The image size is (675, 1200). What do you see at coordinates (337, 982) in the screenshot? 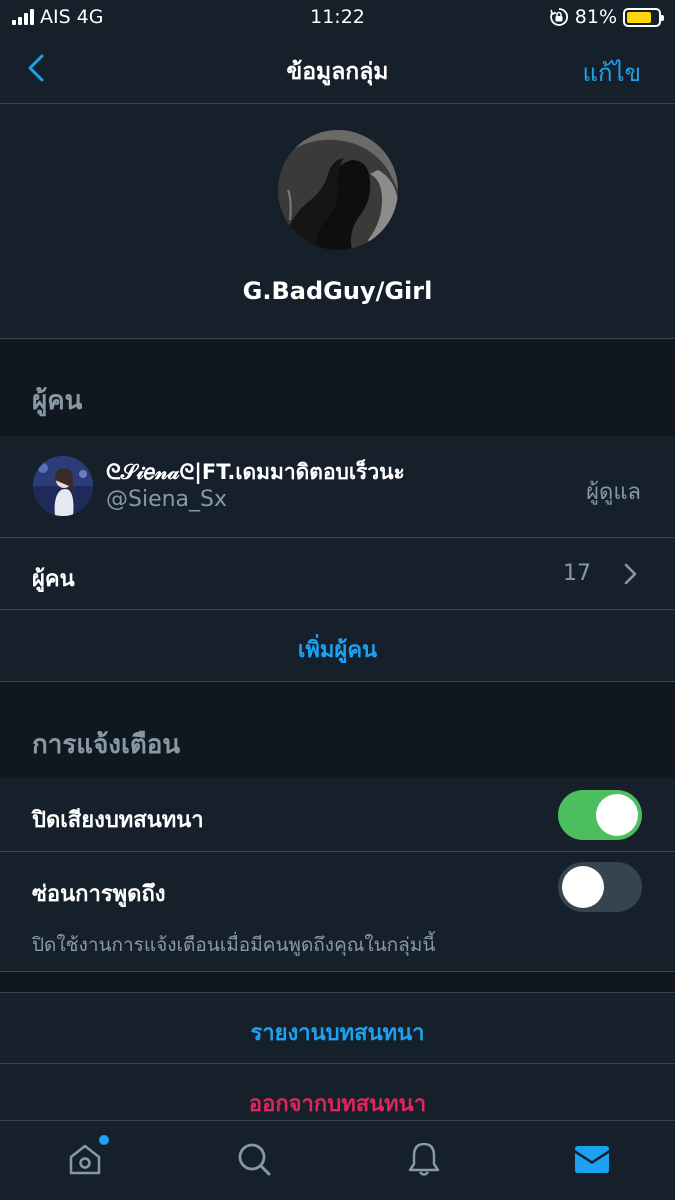
I see `actions-spacer` at bounding box center [337, 982].